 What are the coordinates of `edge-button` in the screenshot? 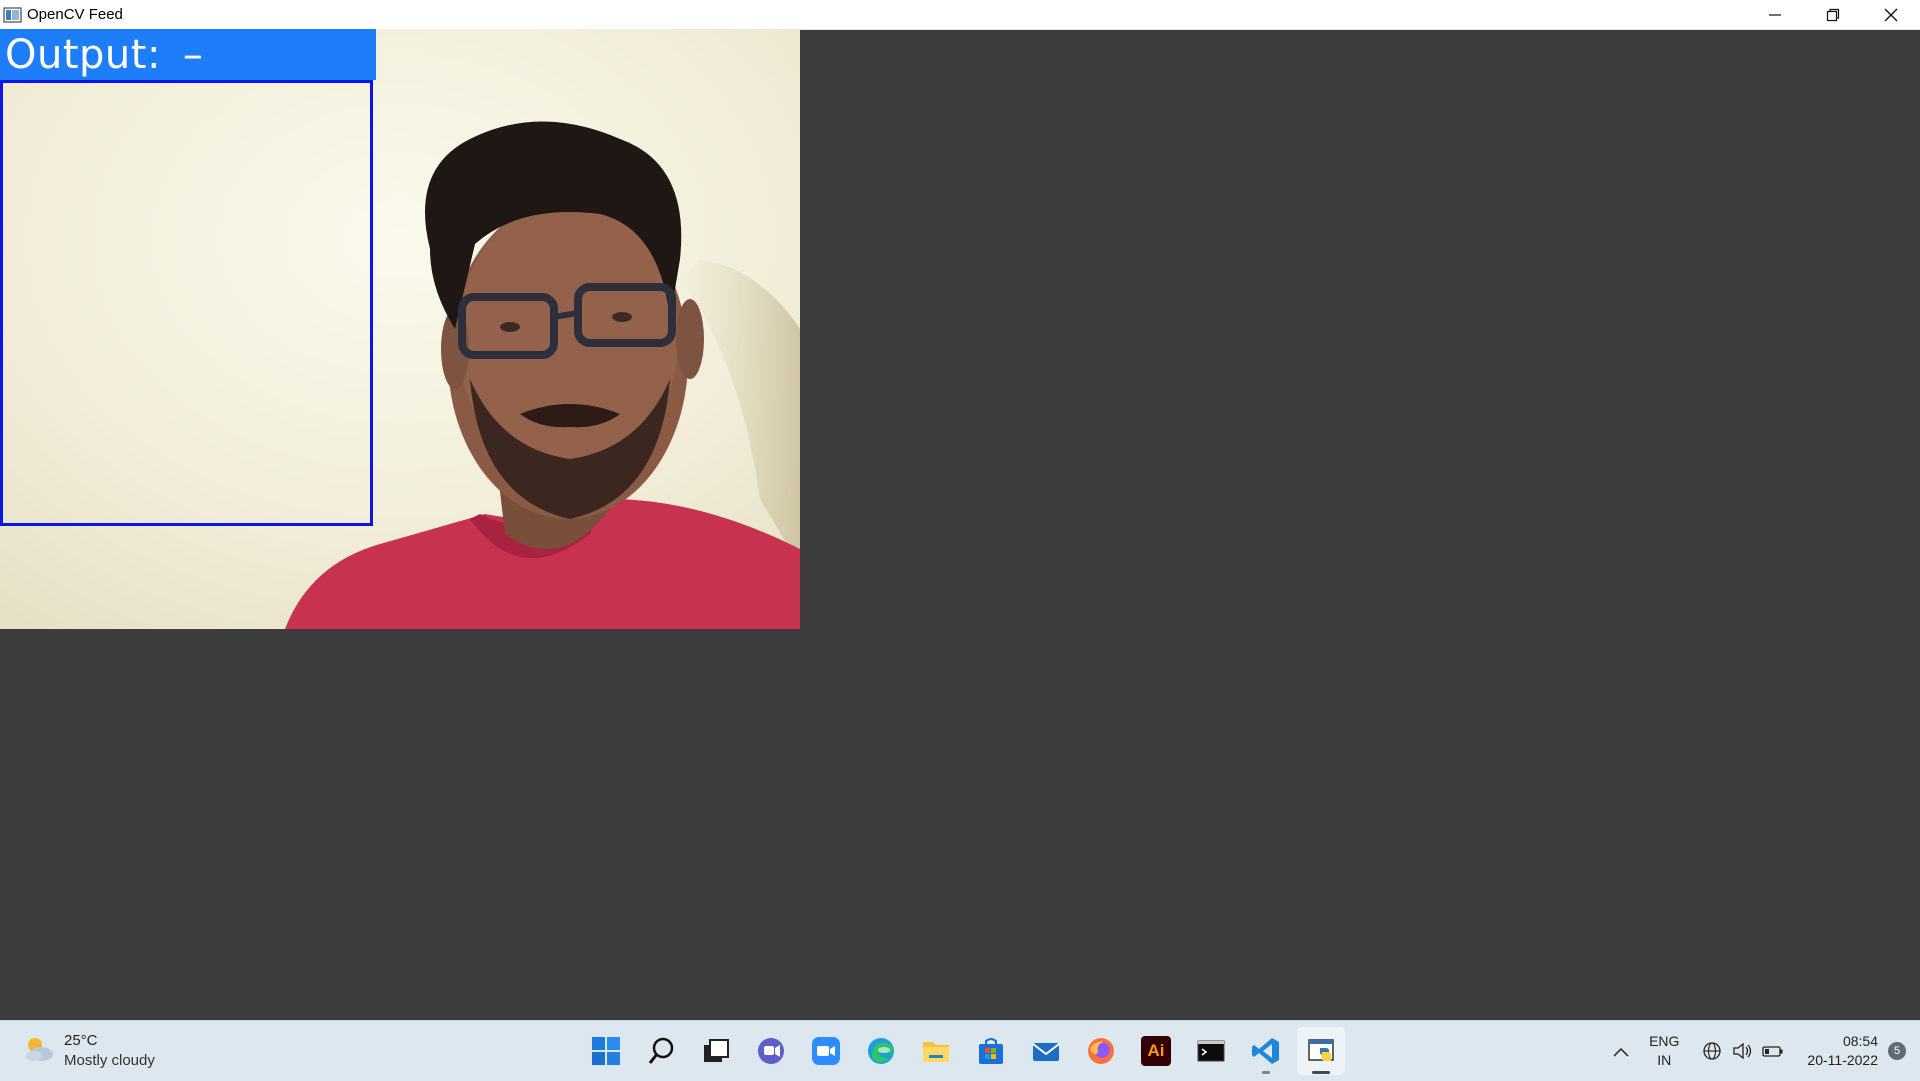 It's located at (881, 1051).